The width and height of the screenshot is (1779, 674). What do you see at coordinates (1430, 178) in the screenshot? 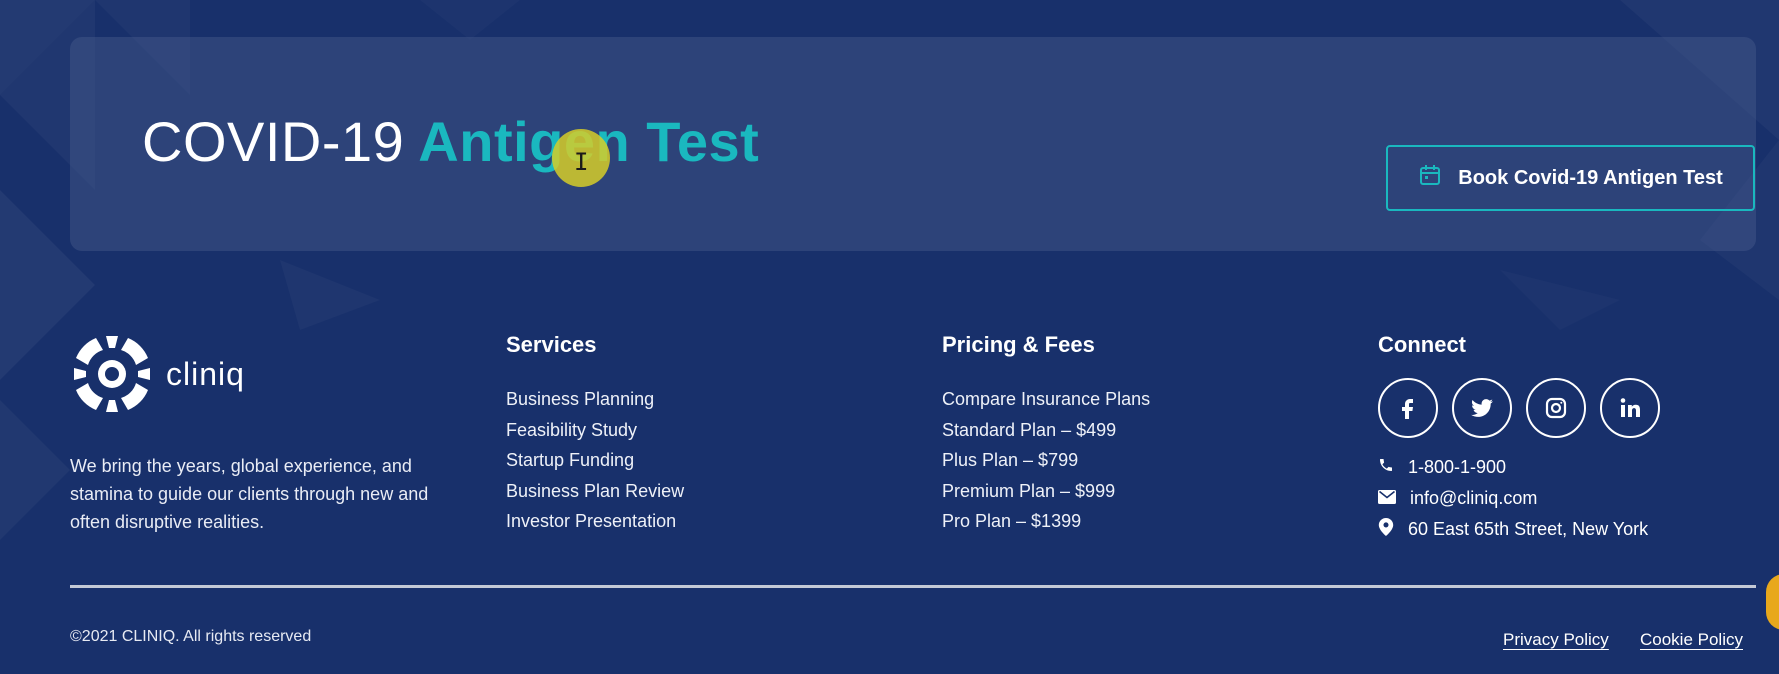
I see `calendar-icon` at bounding box center [1430, 178].